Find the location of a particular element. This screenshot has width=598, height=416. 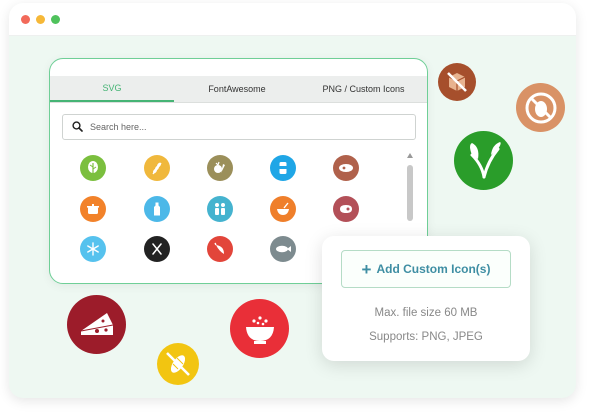

wheat-icon is located at coordinates (157, 168).